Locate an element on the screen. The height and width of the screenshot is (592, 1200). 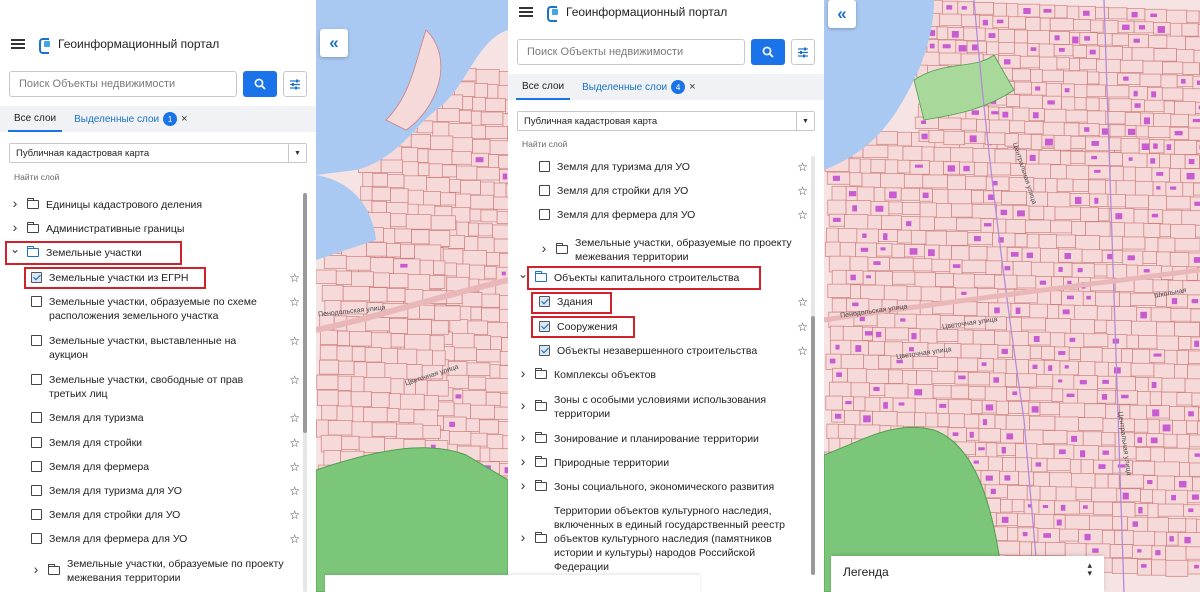
portal-logo-icon is located at coordinates (553, 13).